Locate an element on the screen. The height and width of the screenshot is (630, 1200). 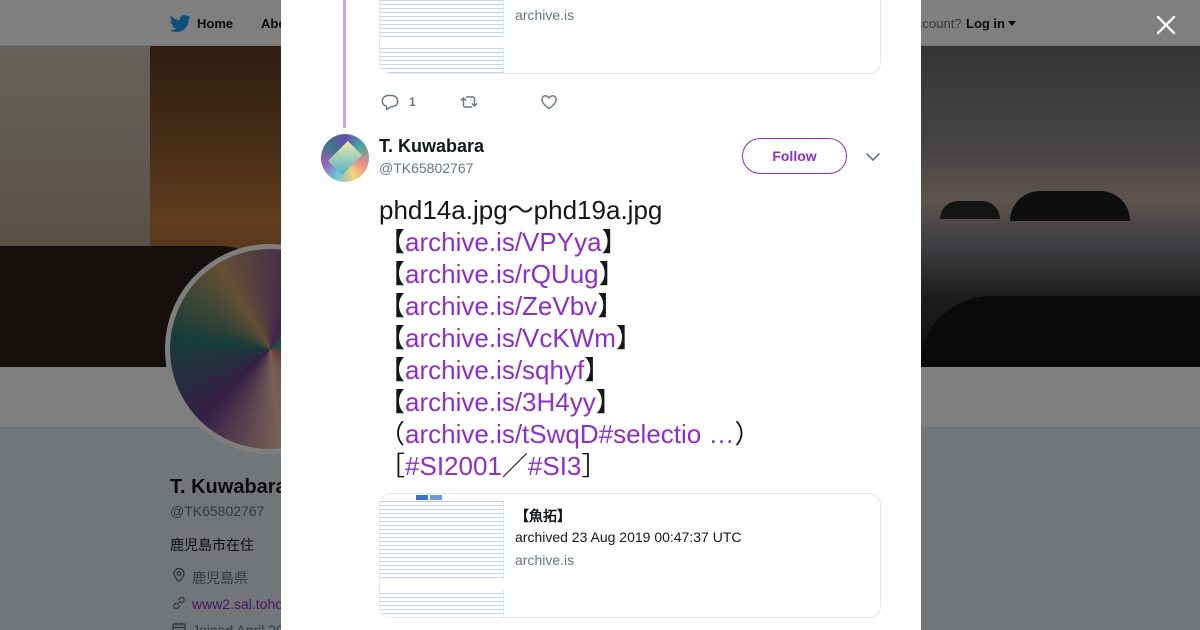
archive-link: archive.is/rQUug is located at coordinates (502, 274).